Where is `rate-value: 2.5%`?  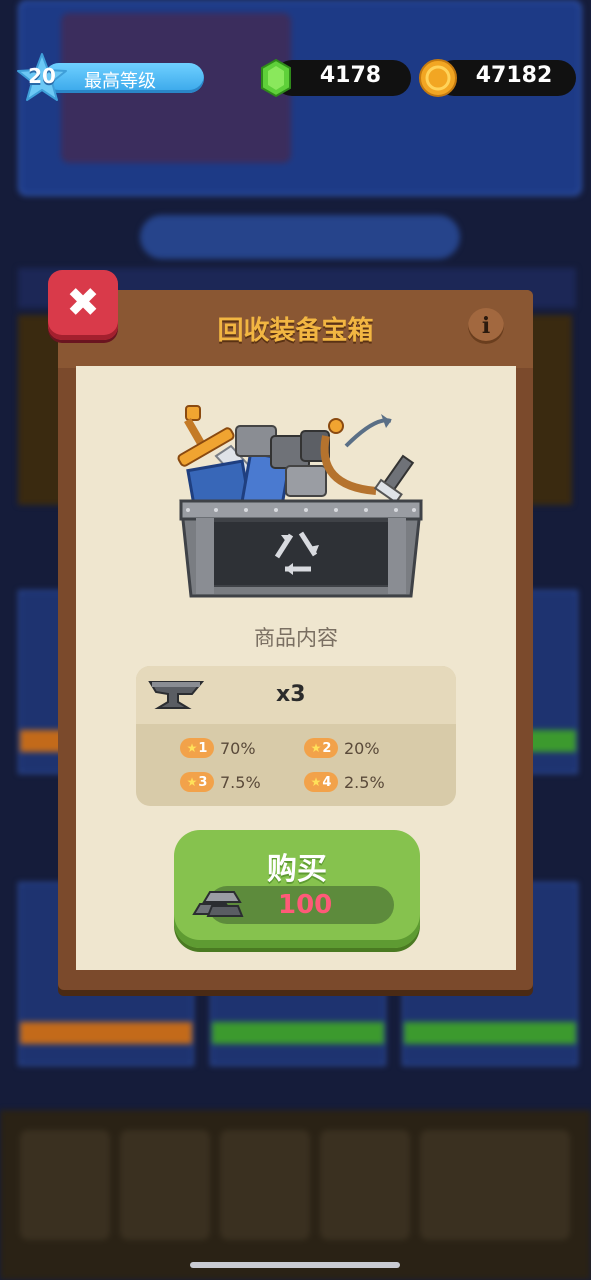 rate-value: 2.5% is located at coordinates (364, 782).